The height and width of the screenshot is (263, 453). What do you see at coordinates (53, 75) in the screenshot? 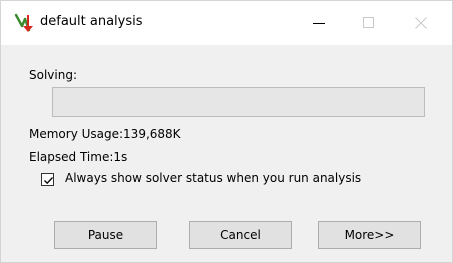
I see `solving-label: Solving:` at bounding box center [53, 75].